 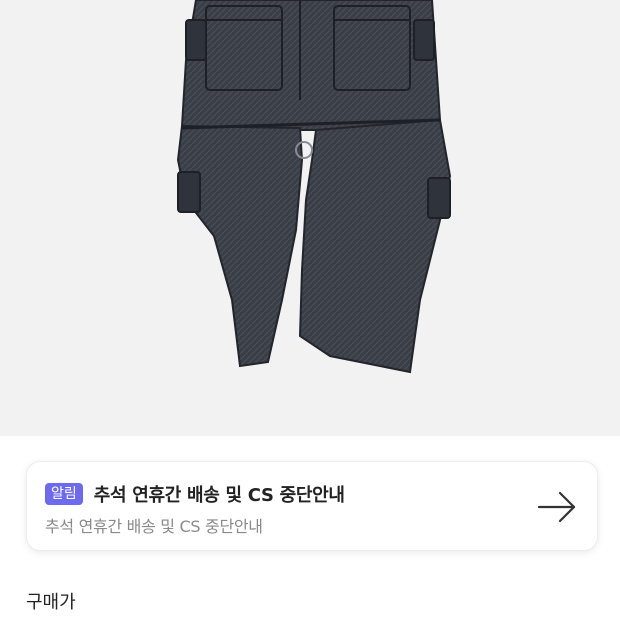 What do you see at coordinates (154, 526) in the screenshot?
I see `notice-subtitle: 추석 연휴간 배송 및 CS 중단안내` at bounding box center [154, 526].